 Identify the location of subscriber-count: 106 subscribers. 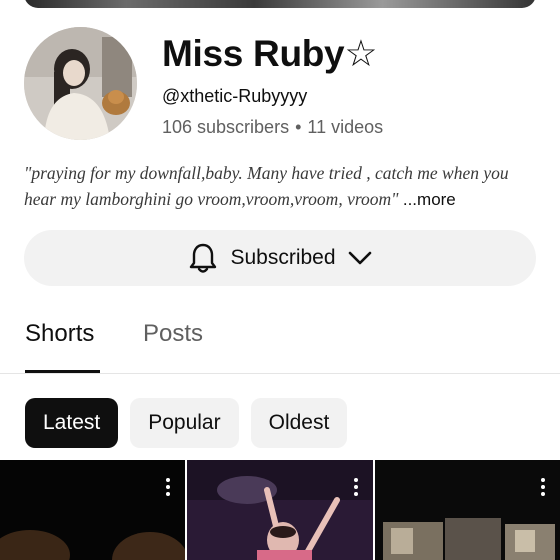
(226, 127).